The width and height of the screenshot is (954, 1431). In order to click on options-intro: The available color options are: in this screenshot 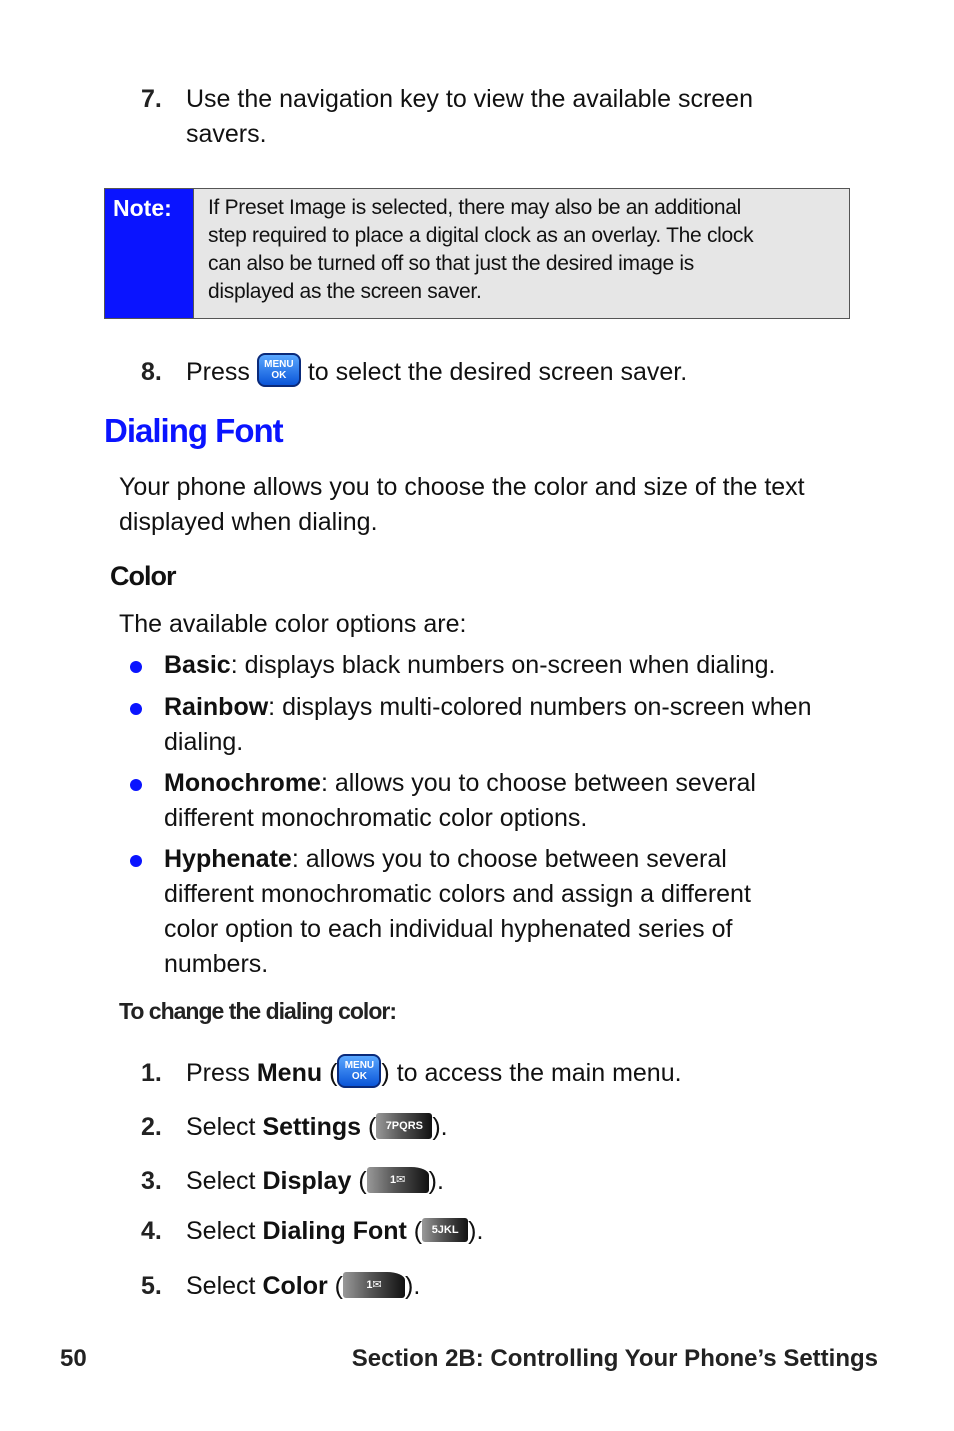, I will do `click(293, 624)`.